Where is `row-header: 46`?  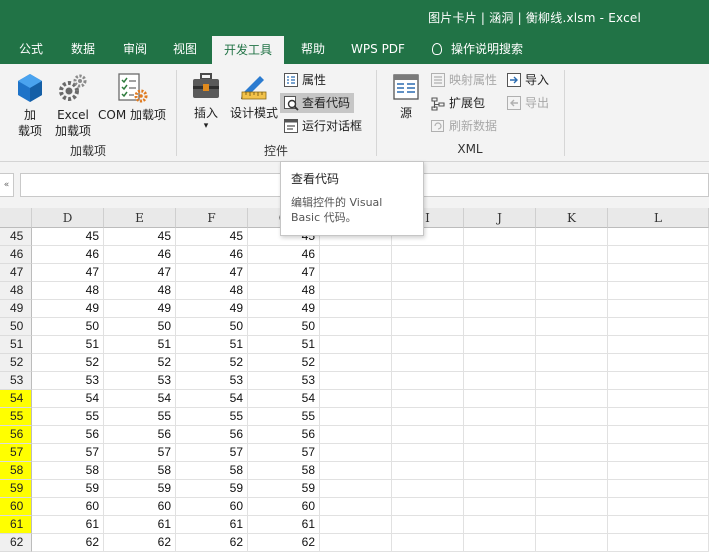
row-header: 46 is located at coordinates (16, 255).